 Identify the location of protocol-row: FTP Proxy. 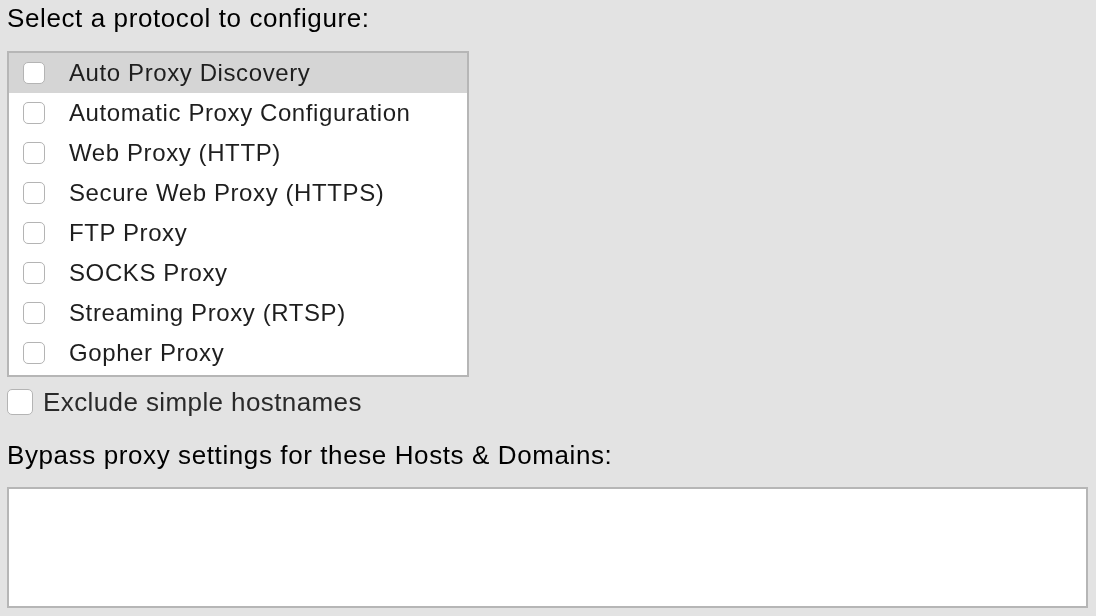
(238, 233).